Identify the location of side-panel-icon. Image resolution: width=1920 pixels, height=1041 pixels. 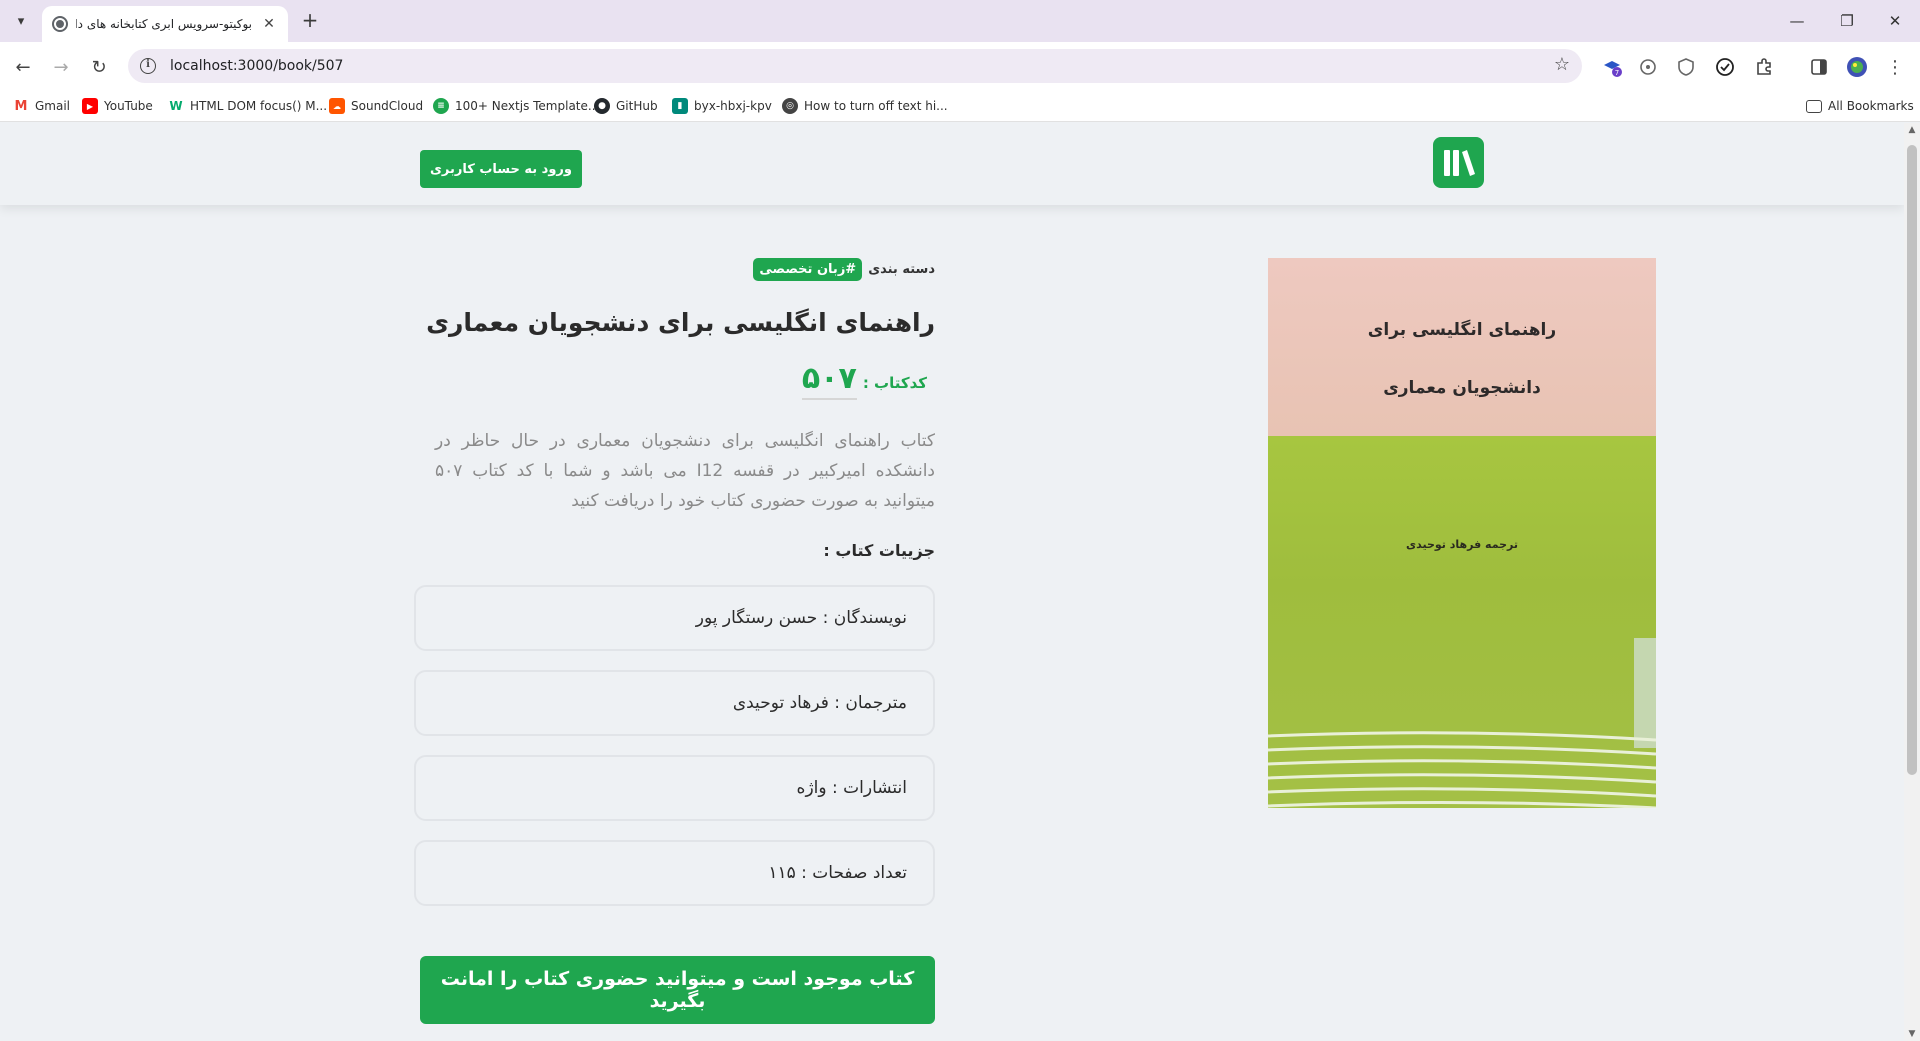
(1819, 67).